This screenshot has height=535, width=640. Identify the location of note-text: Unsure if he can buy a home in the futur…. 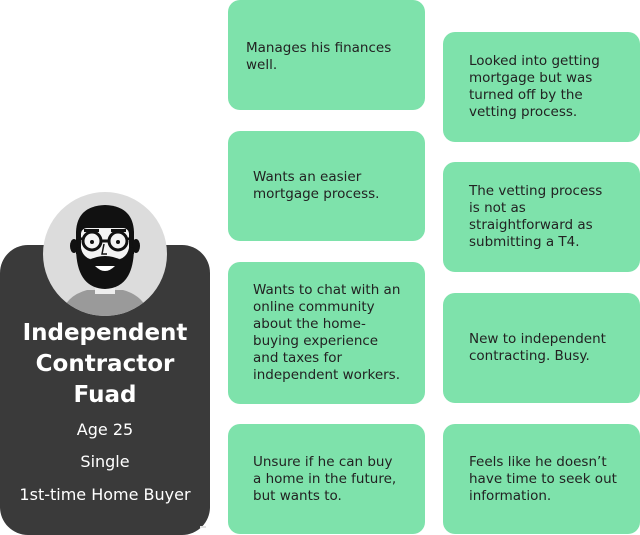
(325, 478).